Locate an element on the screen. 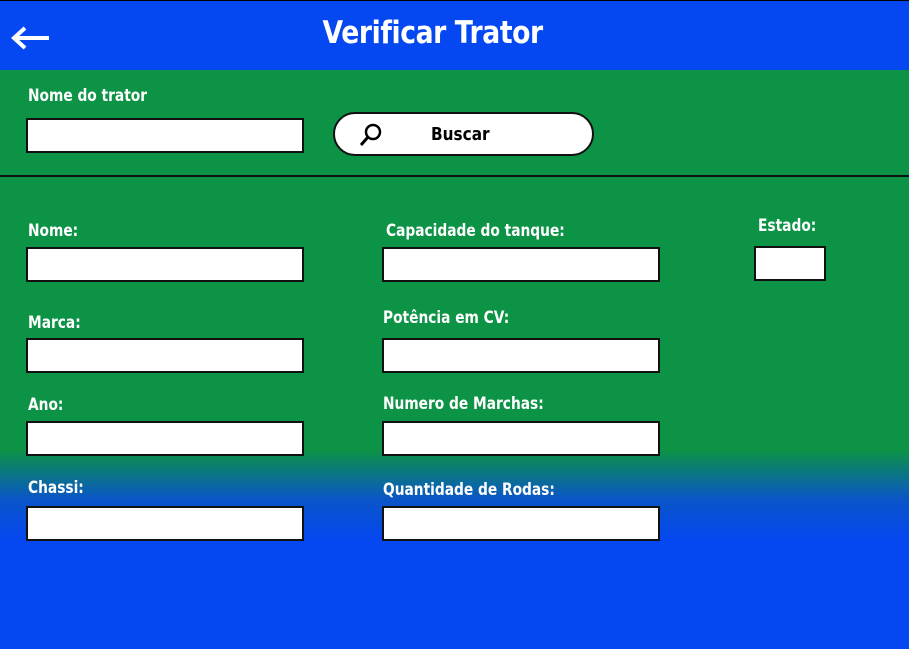 The width and height of the screenshot is (909, 649). marca-label: Marca: is located at coordinates (54, 323).